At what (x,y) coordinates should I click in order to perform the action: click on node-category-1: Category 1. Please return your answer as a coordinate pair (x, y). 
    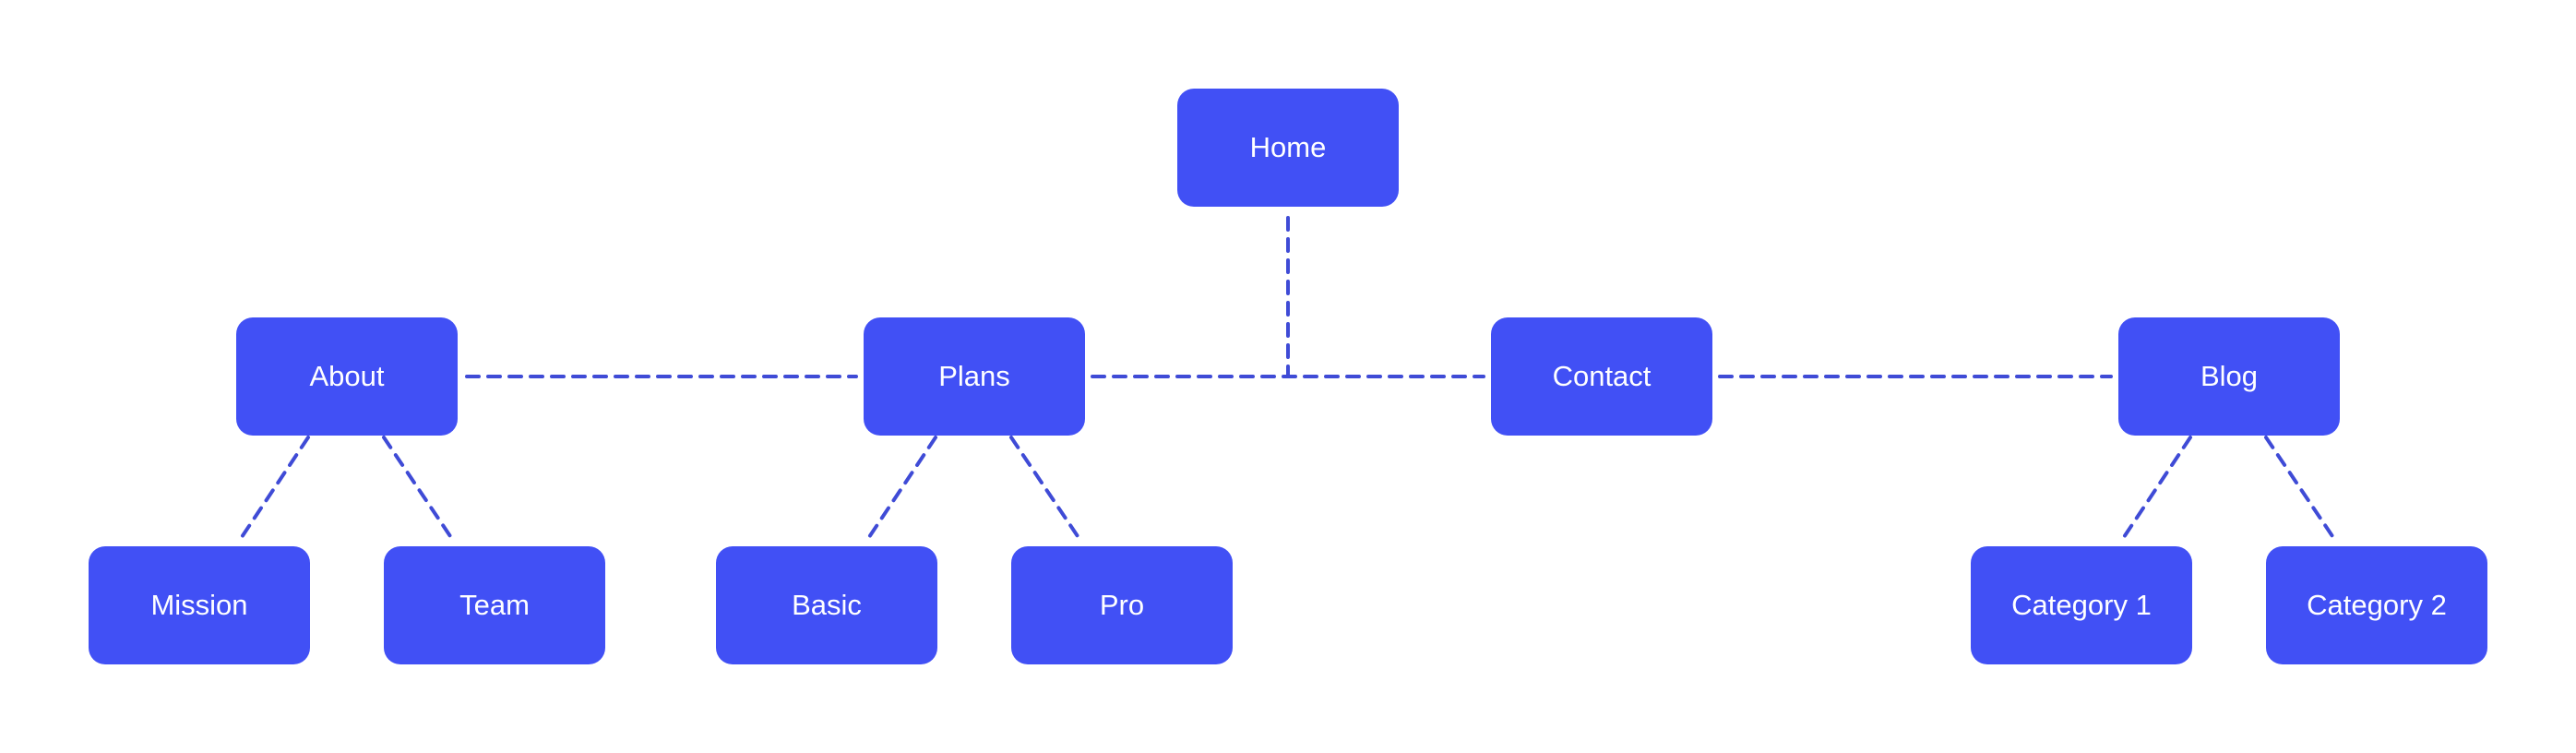
    Looking at the image, I should click on (2081, 605).